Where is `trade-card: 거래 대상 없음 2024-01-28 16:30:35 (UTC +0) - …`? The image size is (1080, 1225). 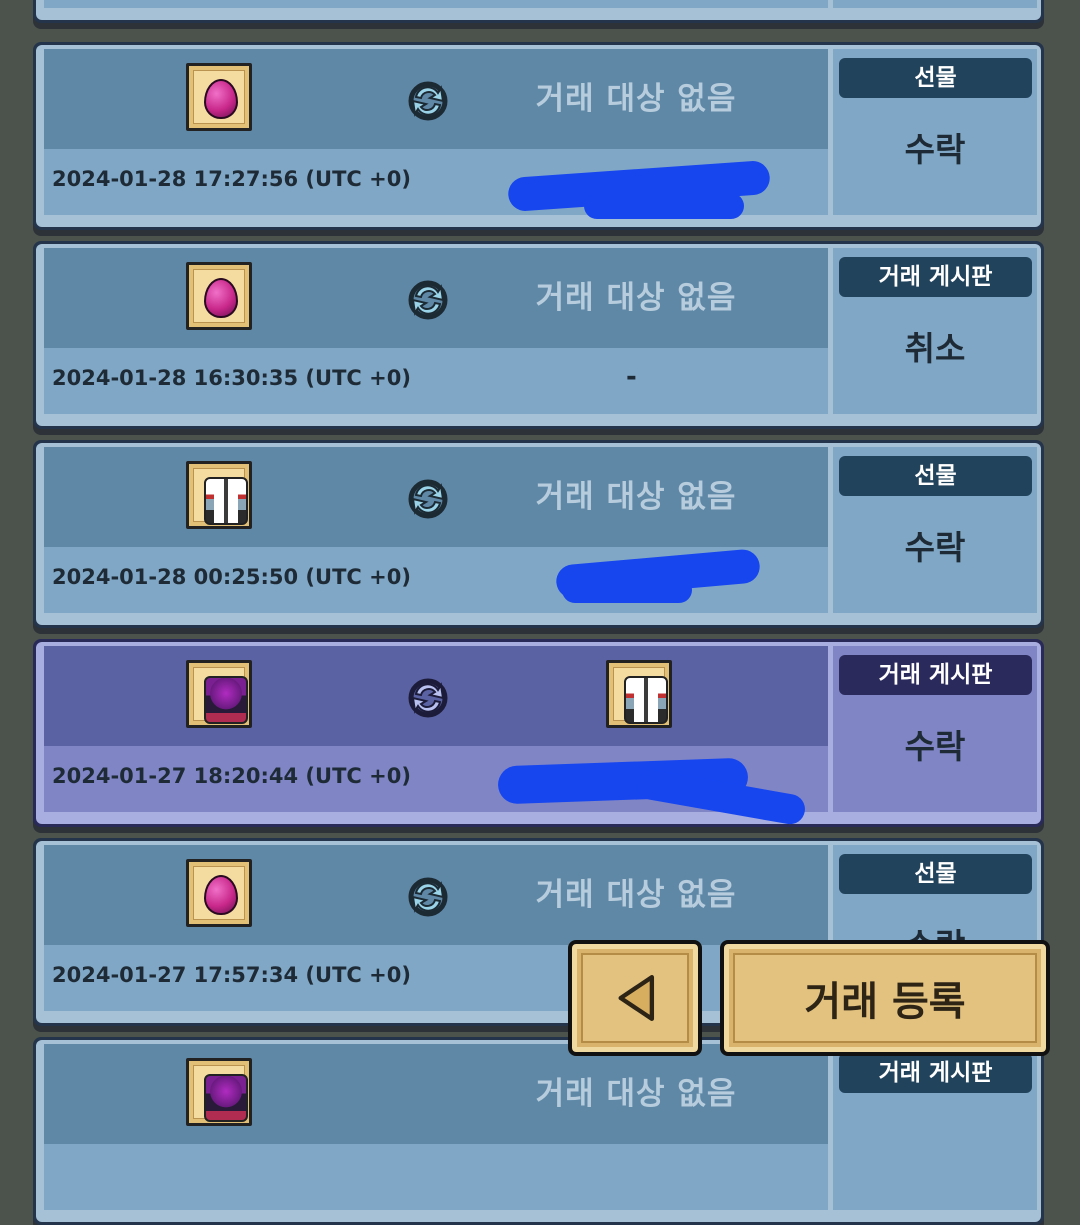
trade-card: 거래 대상 없음 2024-01-28 16:30:35 (UTC +0) - … is located at coordinates (538, 335).